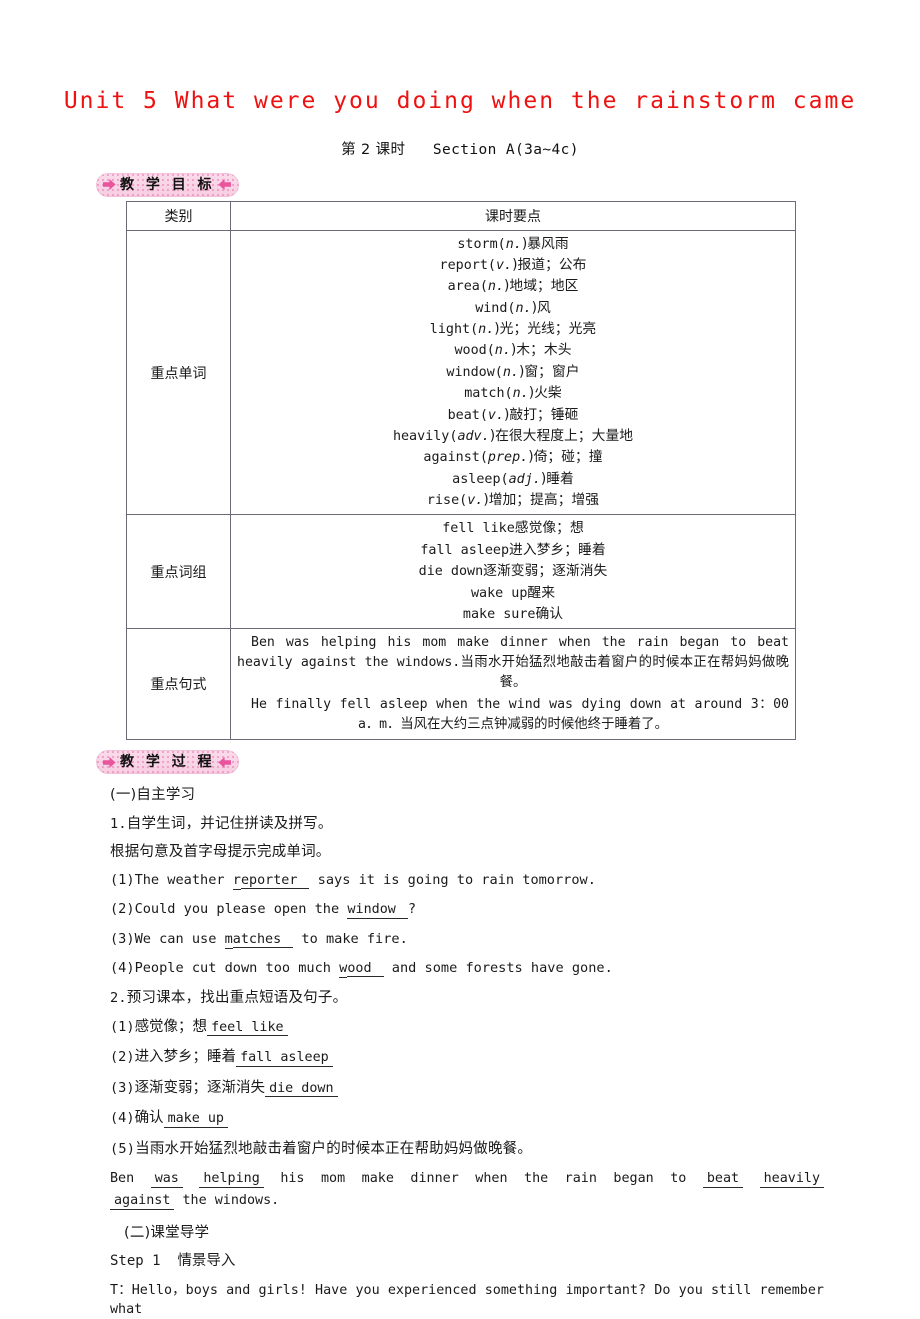  Describe the element at coordinates (467, 1119) in the screenshot. I see `task2-item: (4)确认 make up` at that location.